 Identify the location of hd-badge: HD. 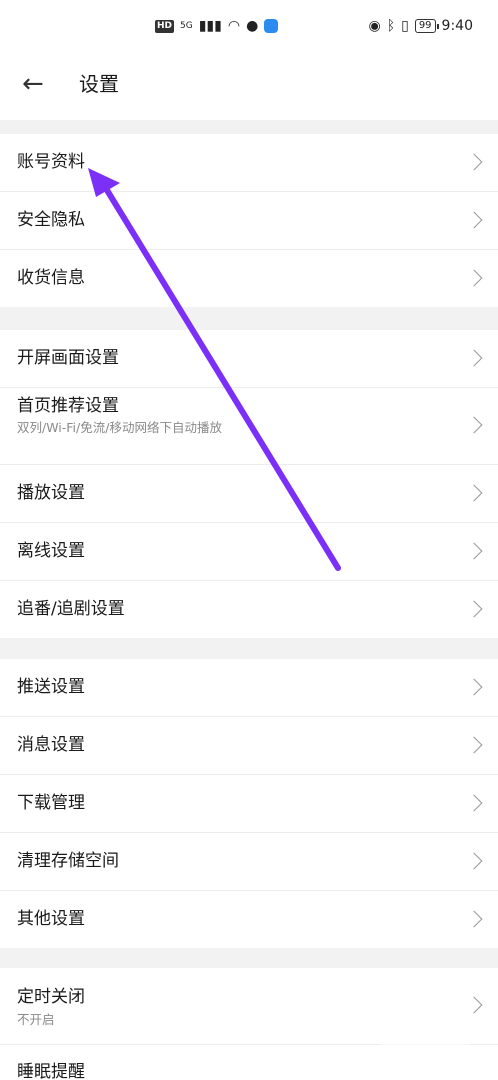
(165, 26).